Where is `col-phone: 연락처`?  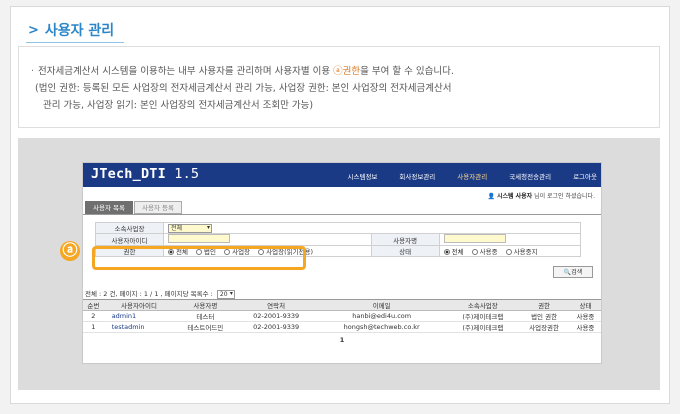
col-phone: 연락처 is located at coordinates (276, 305).